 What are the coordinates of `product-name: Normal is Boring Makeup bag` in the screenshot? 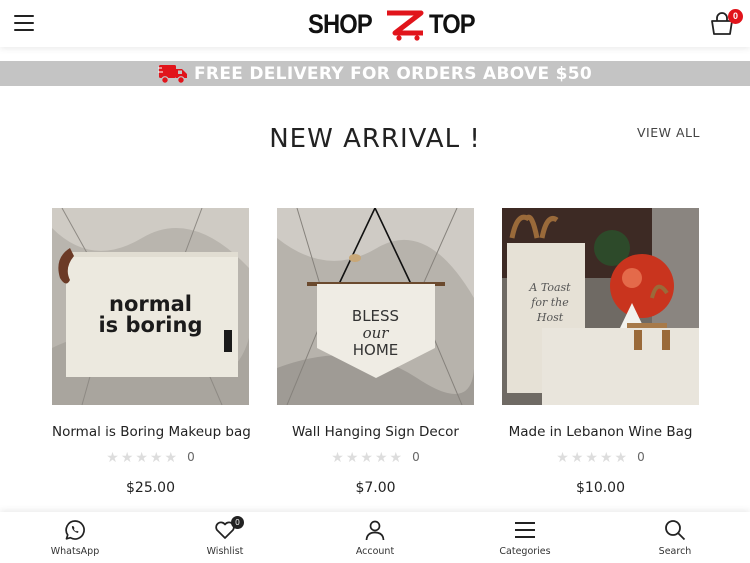 It's located at (151, 432).